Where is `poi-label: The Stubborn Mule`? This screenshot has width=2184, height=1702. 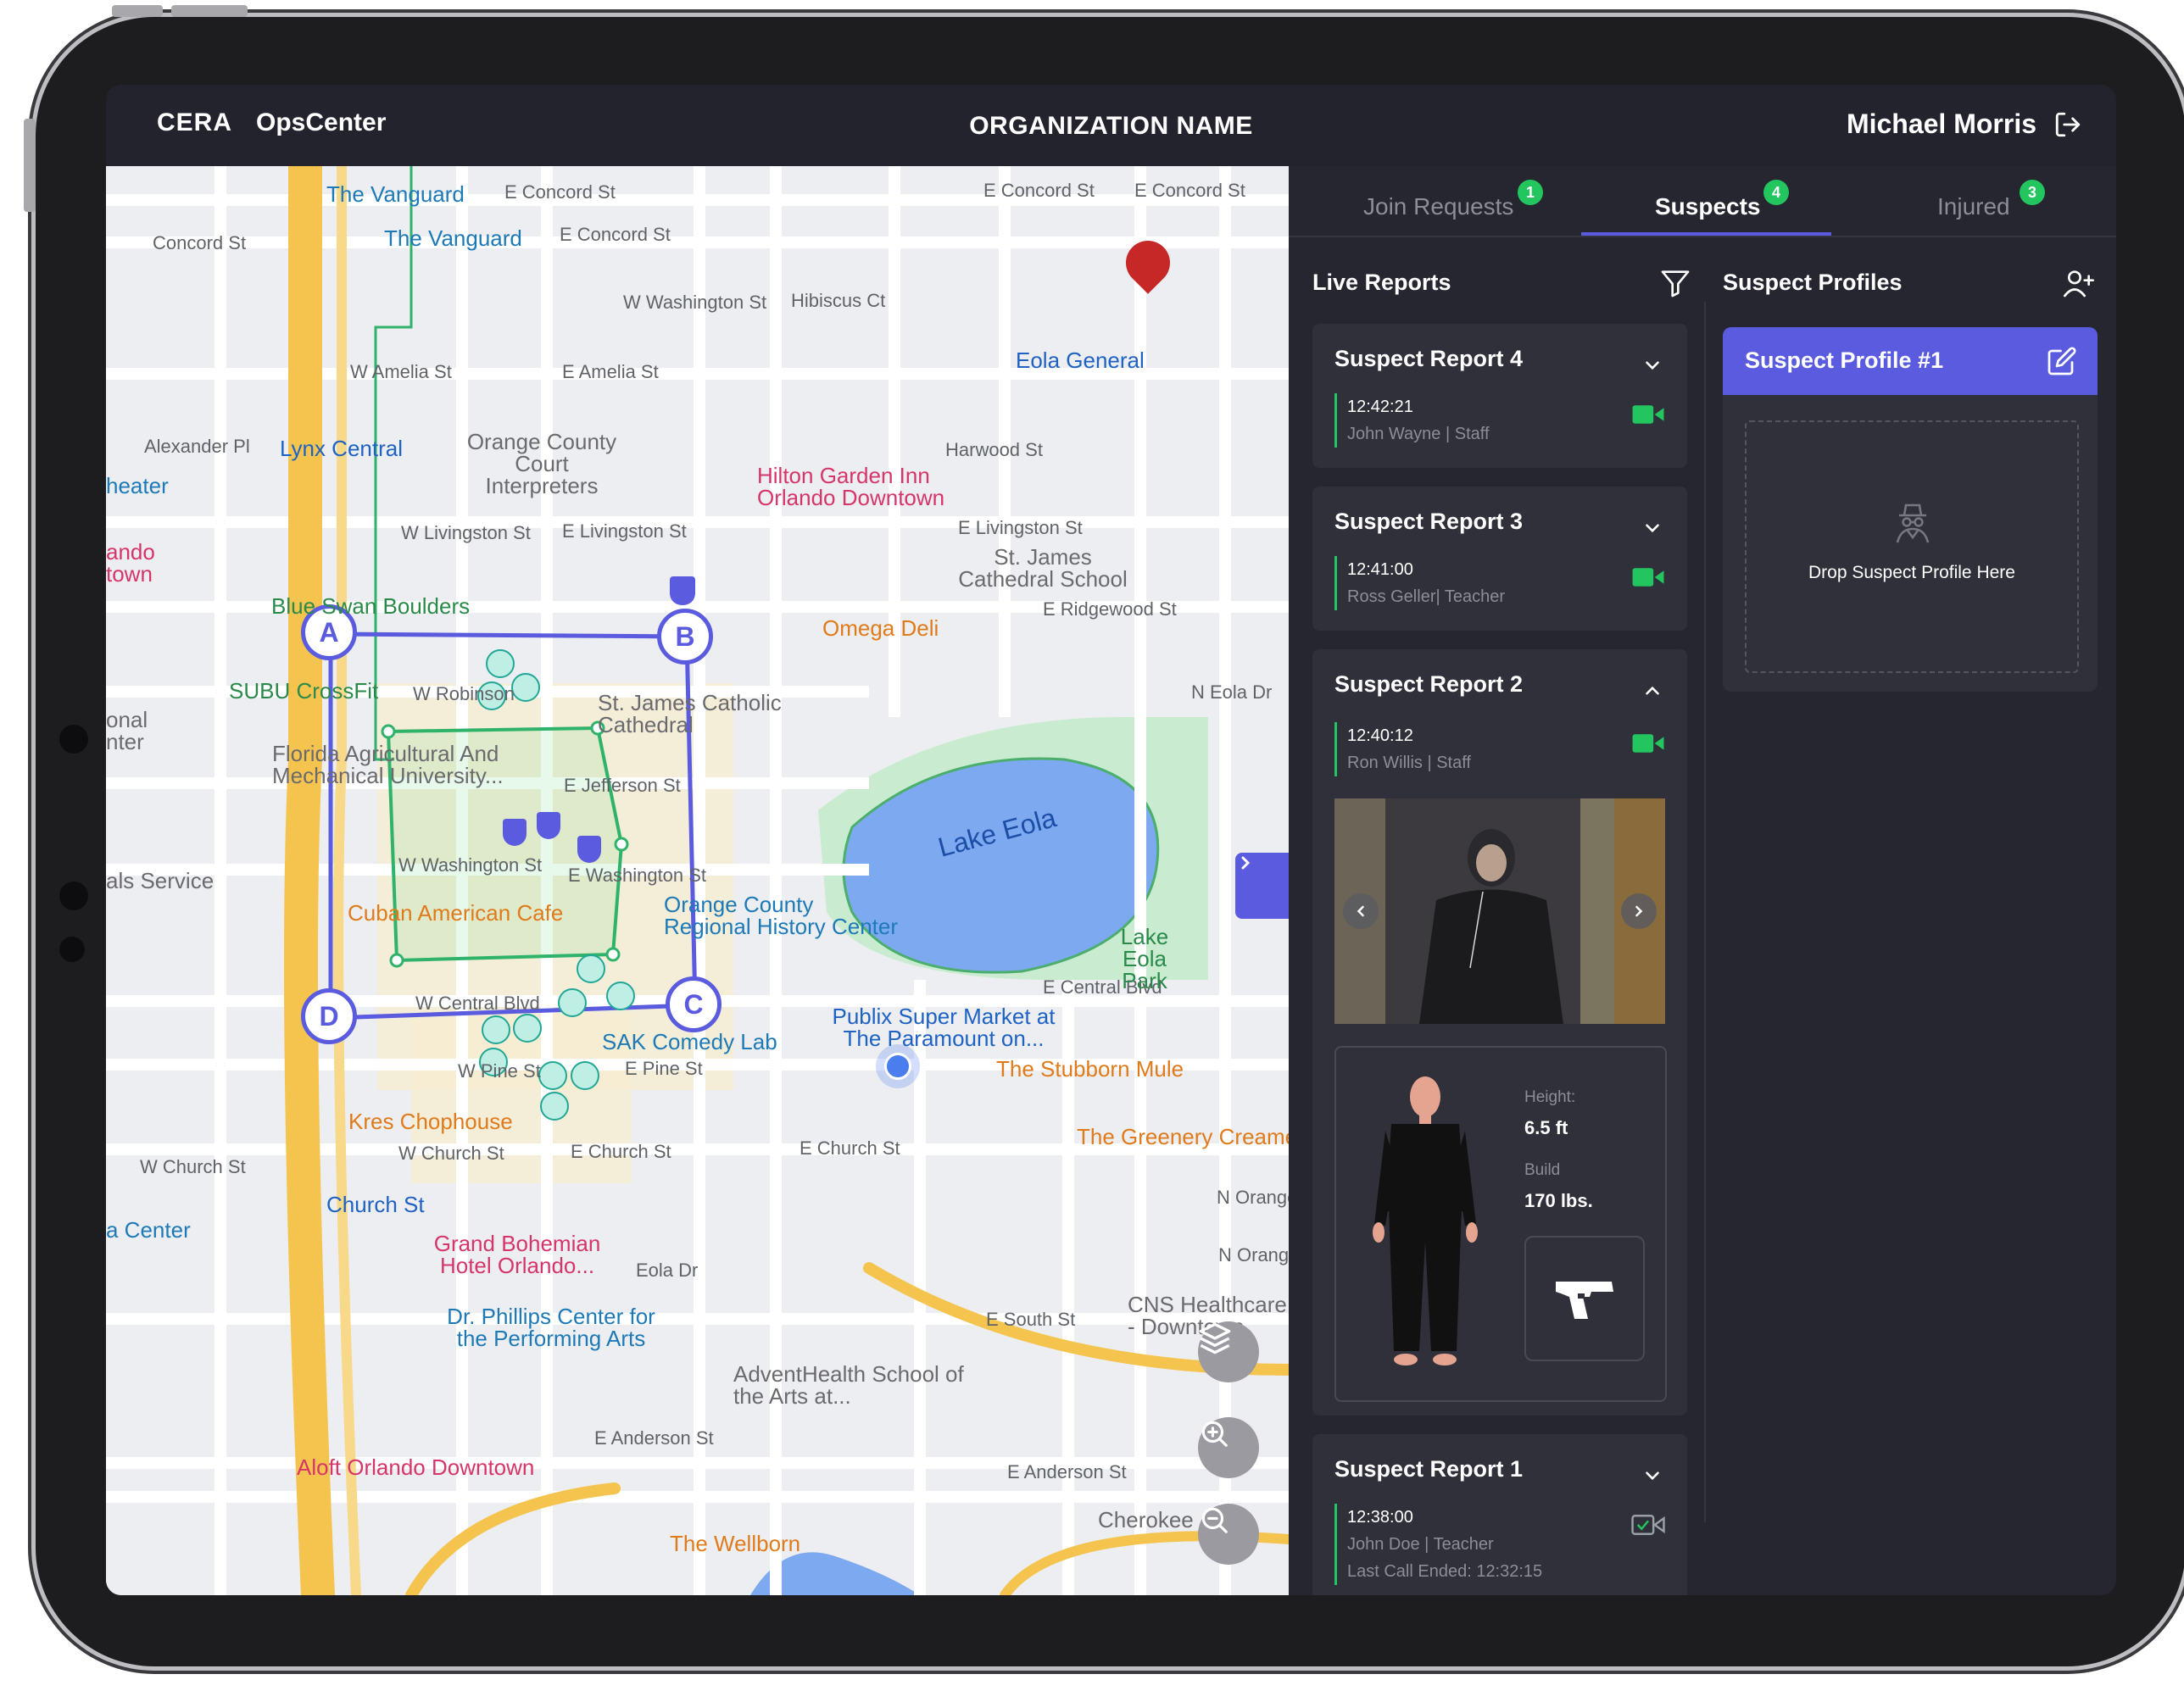 poi-label: The Stubborn Mule is located at coordinates (1090, 1069).